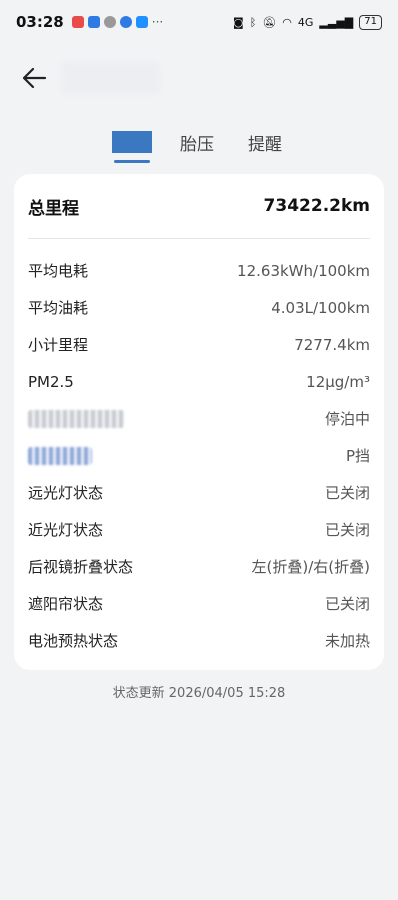 This screenshot has height=900, width=398. What do you see at coordinates (199, 418) in the screenshot?
I see `list-item: 停泊中` at bounding box center [199, 418].